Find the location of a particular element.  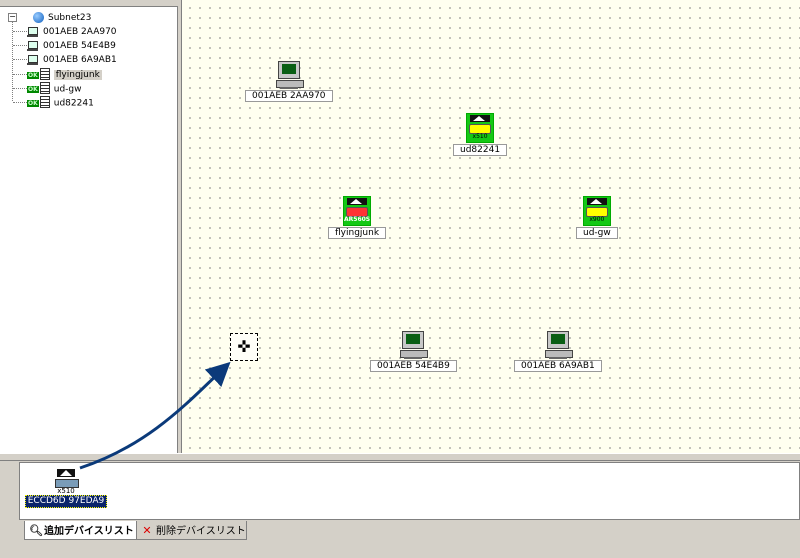

tree-item-ud-gw: OK ud-gw is located at coordinates (47, 88).